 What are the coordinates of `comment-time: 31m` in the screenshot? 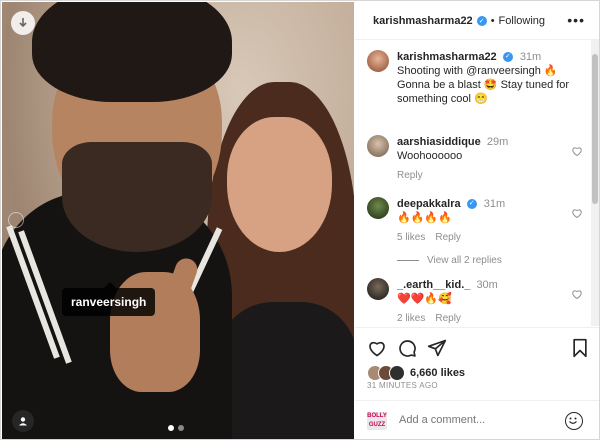 It's located at (494, 204).